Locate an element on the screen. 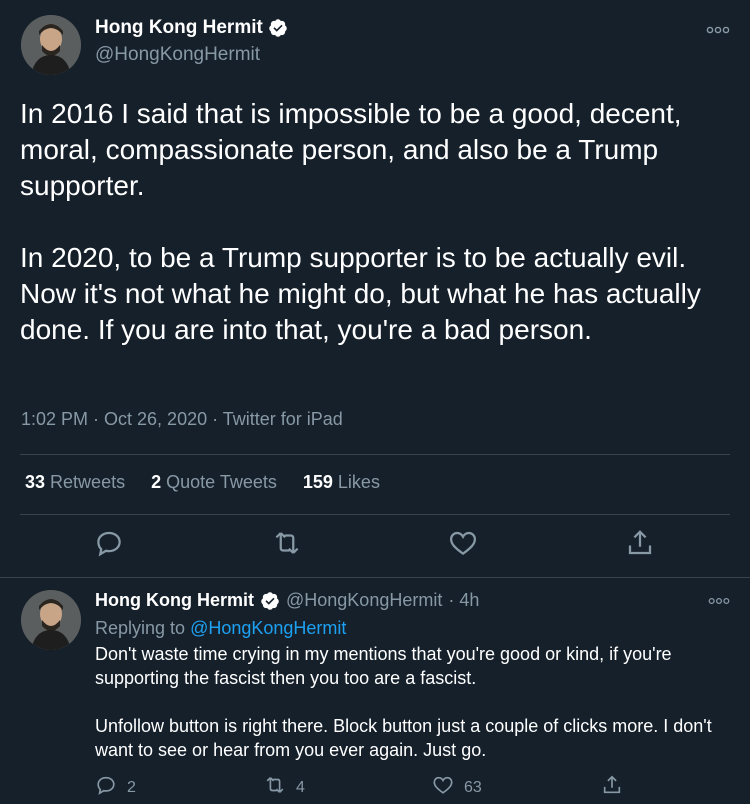  reply-header: Hong Kong Hermit @HongKongHermit · 4h is located at coordinates (287, 600).